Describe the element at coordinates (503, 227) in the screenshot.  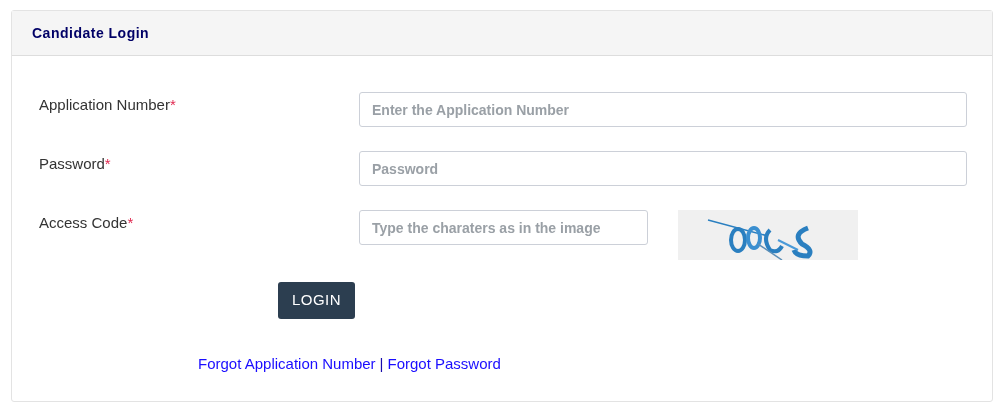
I see `captcha-field: Type the charaters as in the image` at that location.